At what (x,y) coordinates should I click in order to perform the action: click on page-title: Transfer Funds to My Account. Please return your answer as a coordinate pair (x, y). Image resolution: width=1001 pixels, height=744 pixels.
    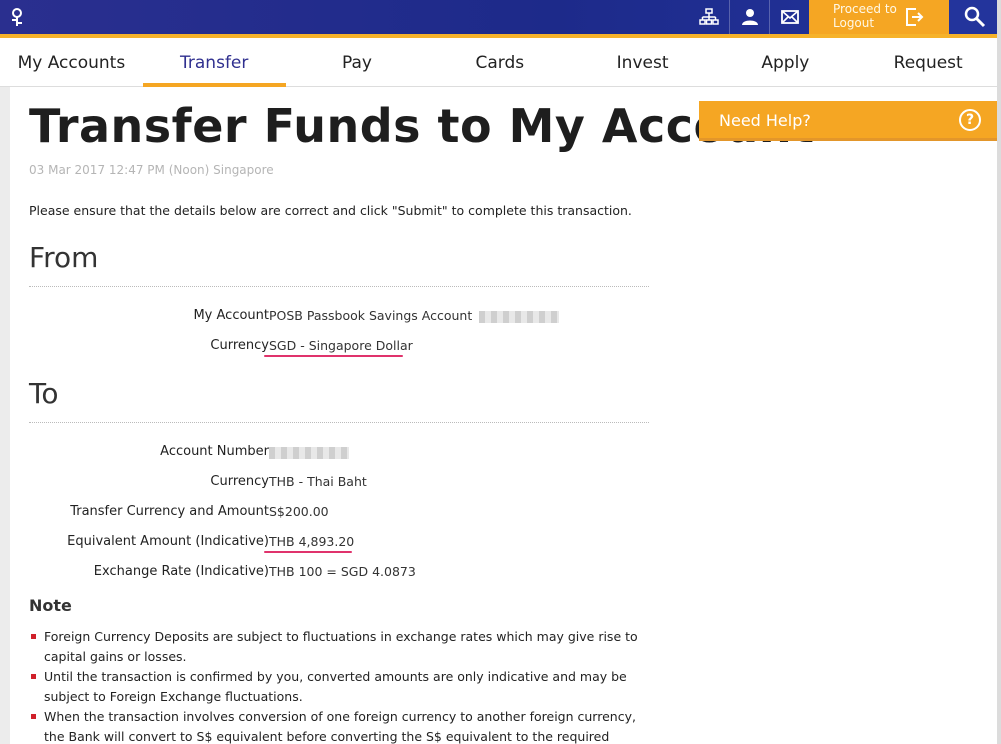
    Looking at the image, I should click on (422, 126).